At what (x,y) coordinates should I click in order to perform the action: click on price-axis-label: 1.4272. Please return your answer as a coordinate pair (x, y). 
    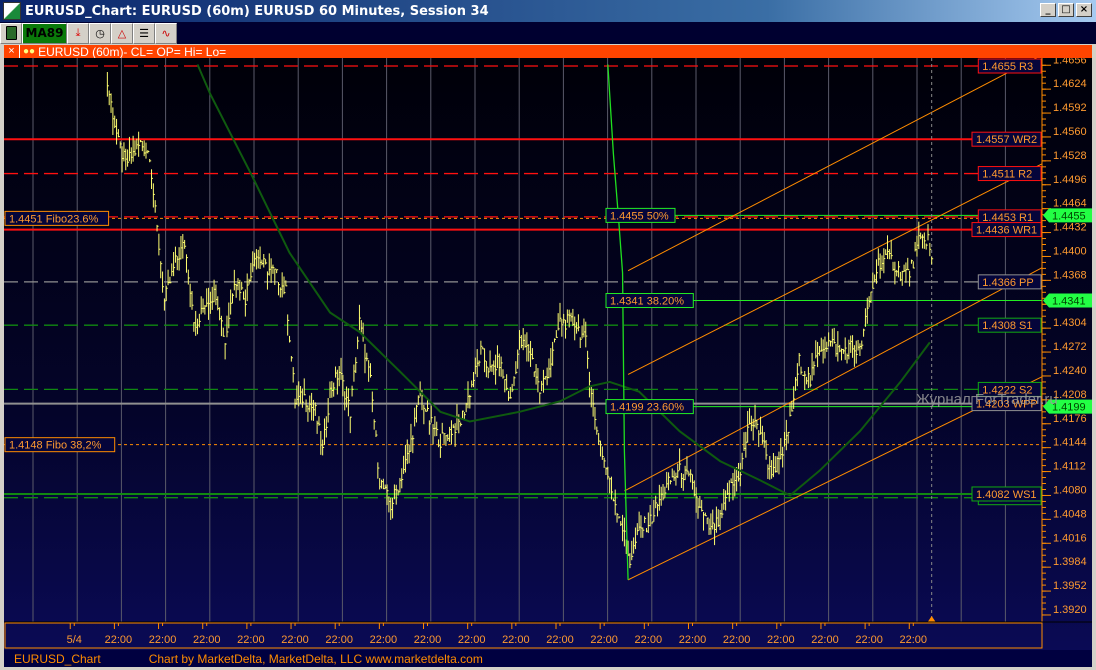
    Looking at the image, I should click on (1070, 347).